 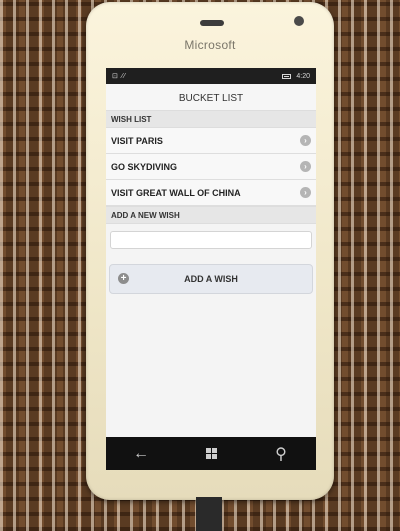 What do you see at coordinates (137, 140) in the screenshot?
I see `wish-item-label: VISIT PARIS` at bounding box center [137, 140].